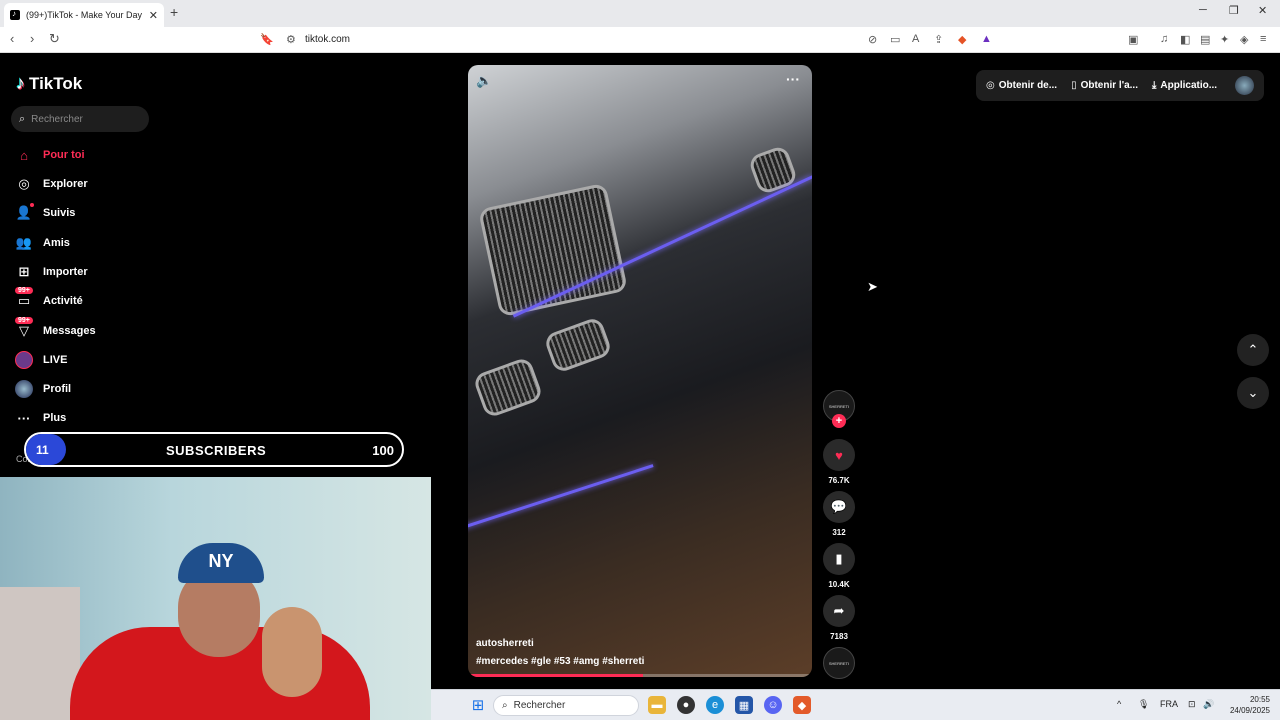 The height and width of the screenshot is (720, 1280). Describe the element at coordinates (20, 83) in the screenshot. I see `tiktok-note-icon: ♪` at that location.